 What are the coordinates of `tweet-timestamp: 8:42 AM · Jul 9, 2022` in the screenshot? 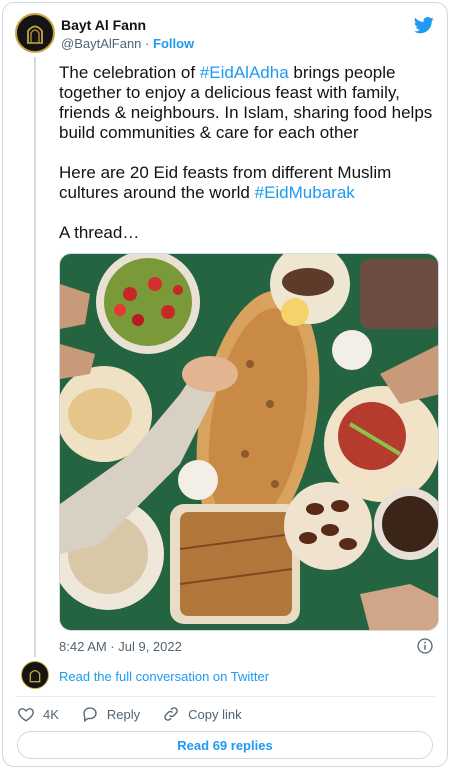 It's located at (120, 646).